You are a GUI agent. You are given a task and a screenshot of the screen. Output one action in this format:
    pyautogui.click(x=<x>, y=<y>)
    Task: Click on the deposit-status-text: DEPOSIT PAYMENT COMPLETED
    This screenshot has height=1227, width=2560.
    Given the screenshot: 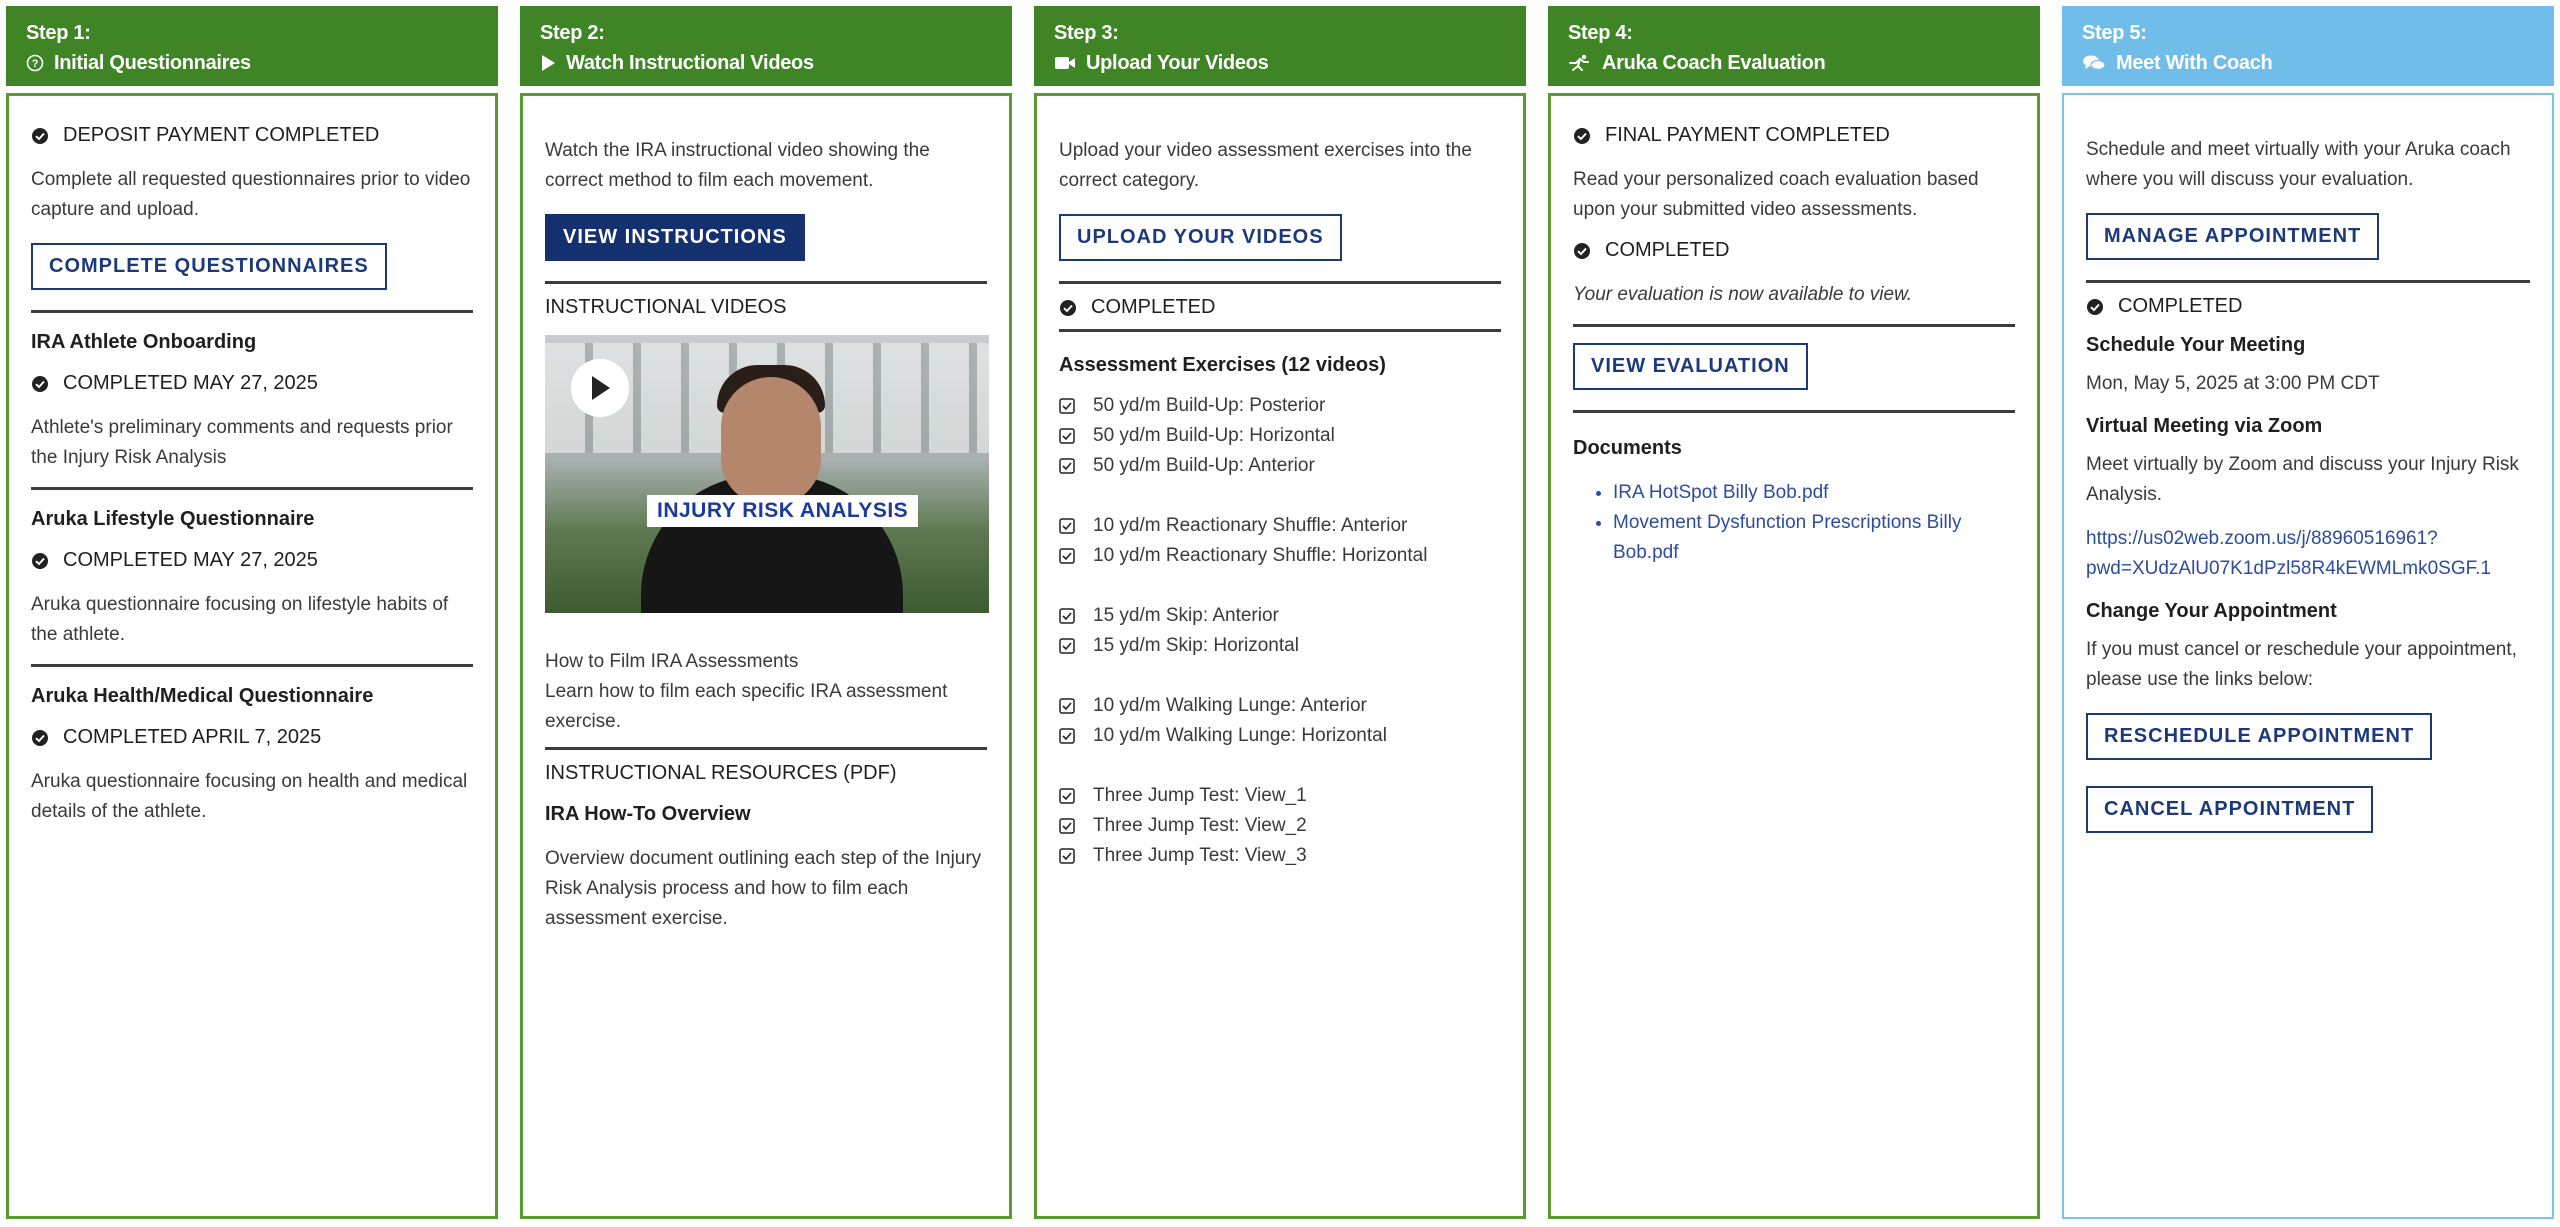 What is the action you would take?
    pyautogui.click(x=221, y=135)
    